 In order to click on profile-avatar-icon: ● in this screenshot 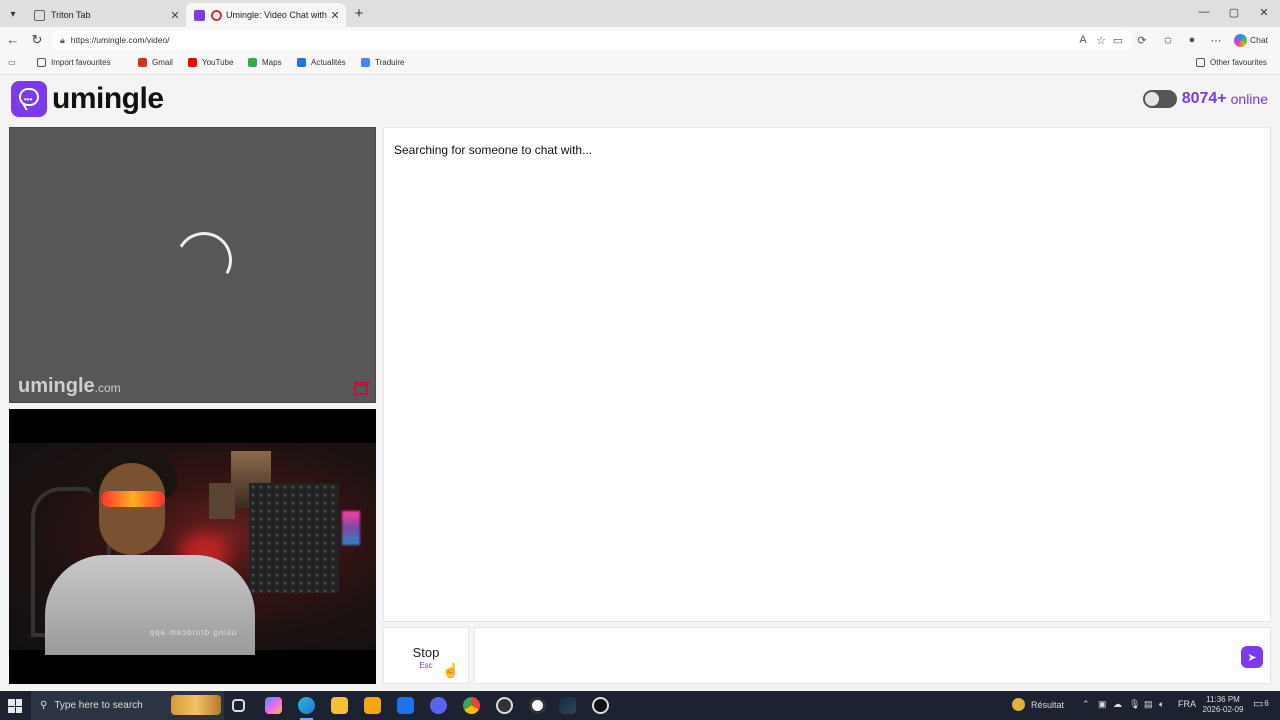, I will do `click(1192, 40)`.